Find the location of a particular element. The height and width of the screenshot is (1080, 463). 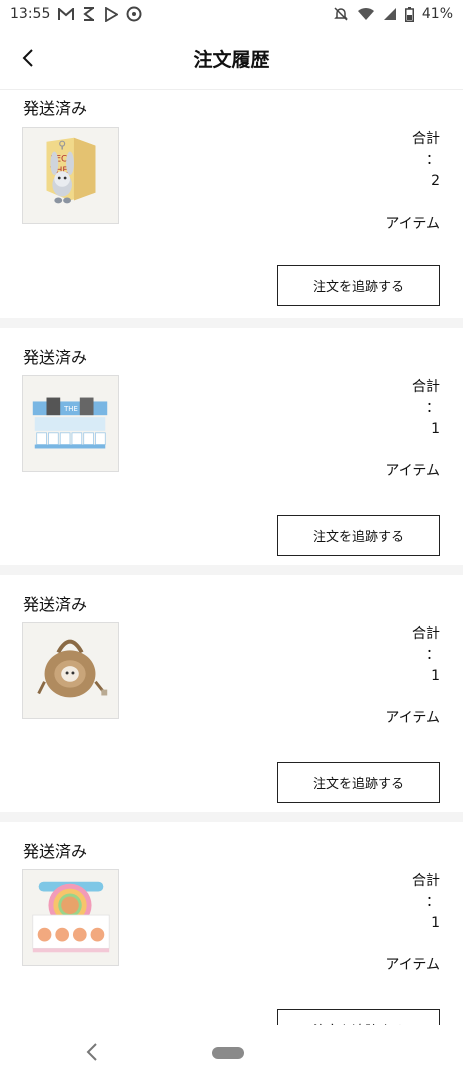

status-time: 13:55 is located at coordinates (30, 14).